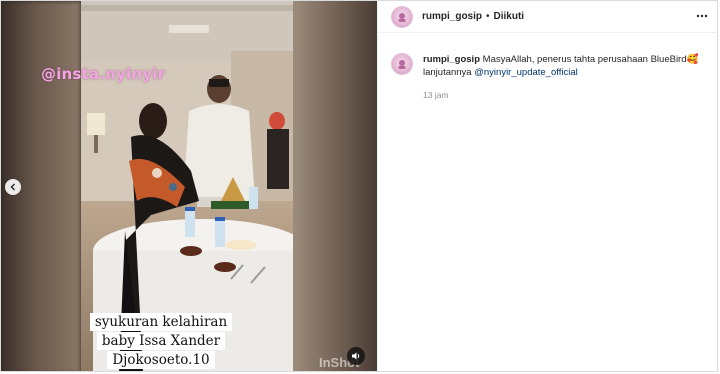  I want to click on more-options-button, so click(702, 16).